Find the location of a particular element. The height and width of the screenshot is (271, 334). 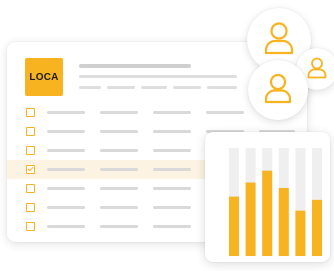

user-icon is located at coordinates (278, 88).